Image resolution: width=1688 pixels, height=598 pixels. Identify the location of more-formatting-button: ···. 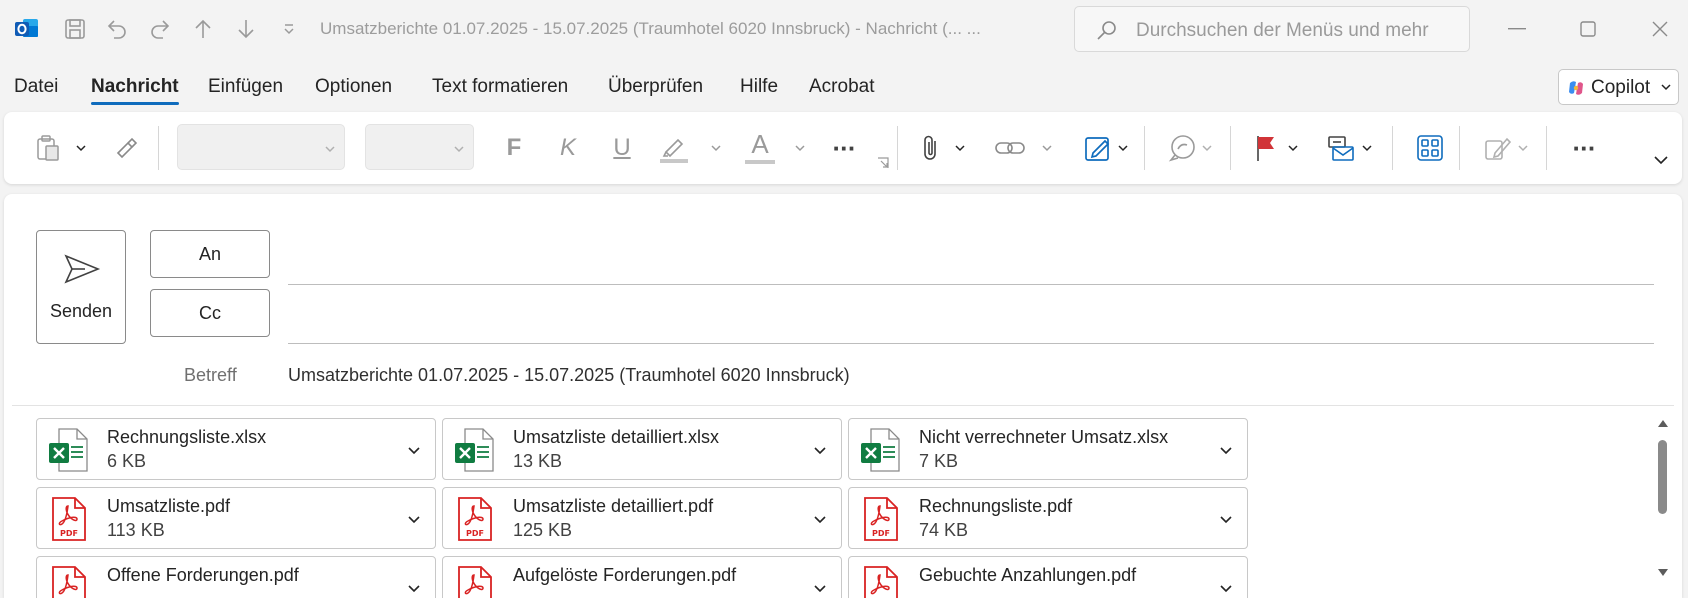
(844, 148).